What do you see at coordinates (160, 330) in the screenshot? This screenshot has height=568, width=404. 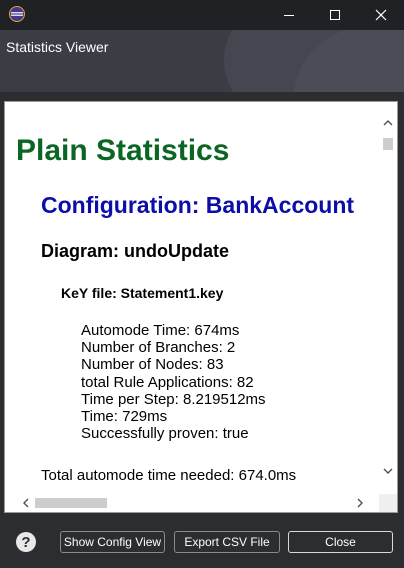 I see `stat-automode-time: Automode Time: 674ms` at bounding box center [160, 330].